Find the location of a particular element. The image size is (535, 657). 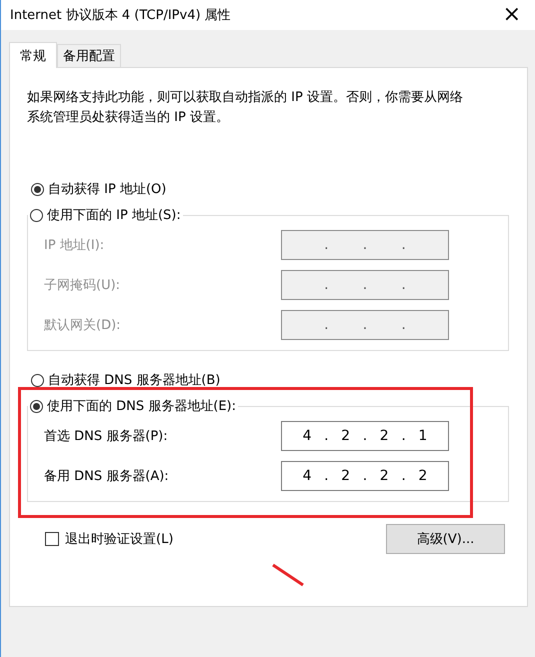

radio-button: 使用下面的 DNS 服务器地址(E): is located at coordinates (133, 406).